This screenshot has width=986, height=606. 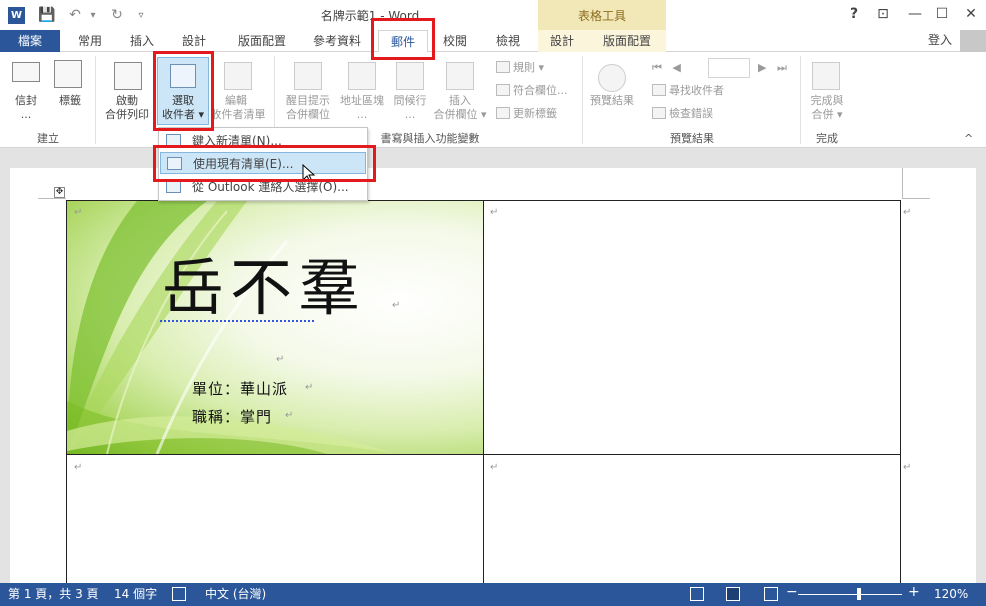 I want to click on address-block-button: 地址區塊, so click(x=362, y=101).